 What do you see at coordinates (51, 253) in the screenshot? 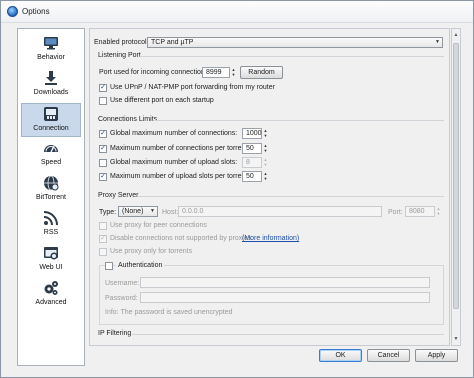
I see `web-ui-icon` at bounding box center [51, 253].